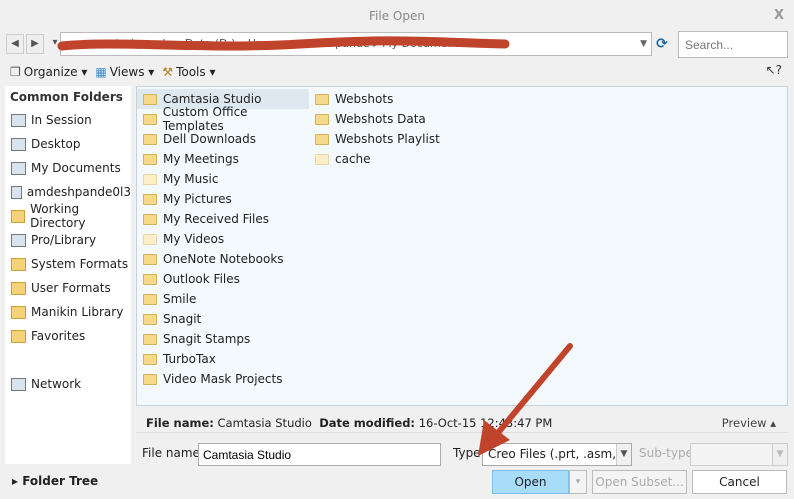 This screenshot has height=499, width=794. What do you see at coordinates (353, 159) in the screenshot?
I see `folder-name: cache` at bounding box center [353, 159].